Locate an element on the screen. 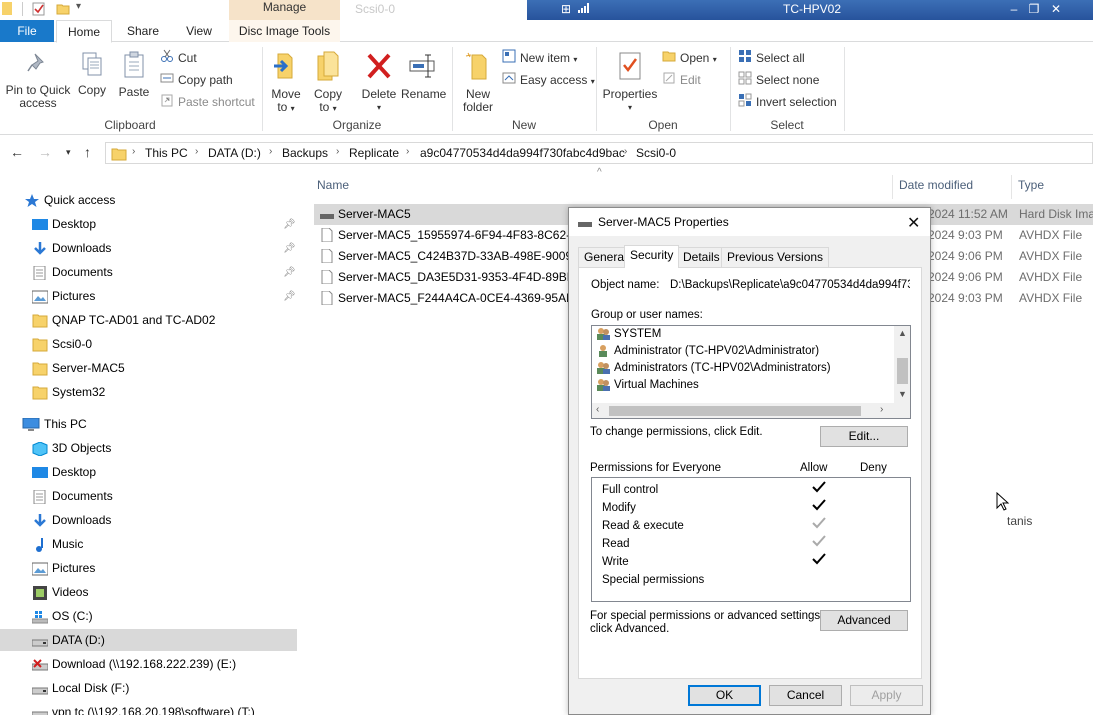 Image resolution: width=1093 pixels, height=715 pixels. breadcrumb-backups: Backups is located at coordinates (305, 153).